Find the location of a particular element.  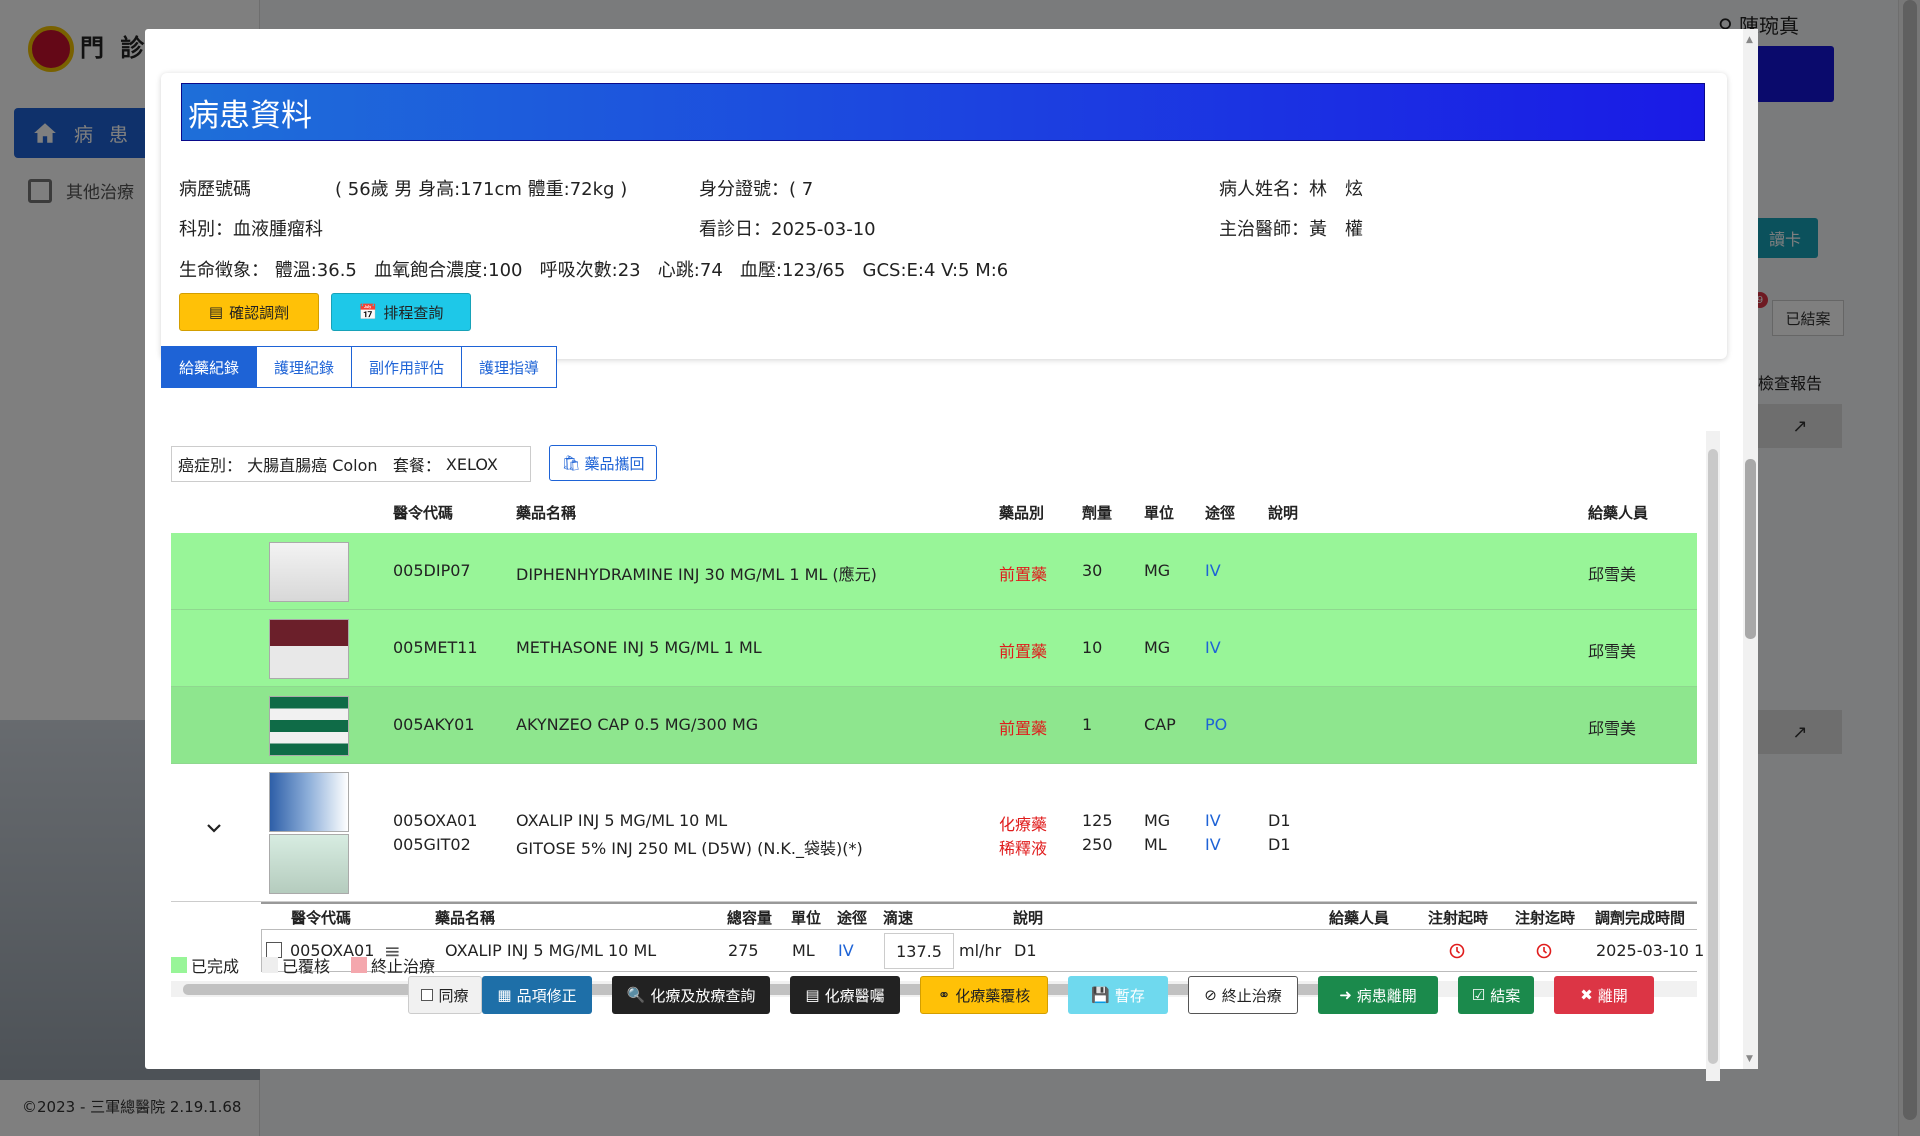

modal-scrollbar: ▲ ▼ is located at coordinates (1750, 549).